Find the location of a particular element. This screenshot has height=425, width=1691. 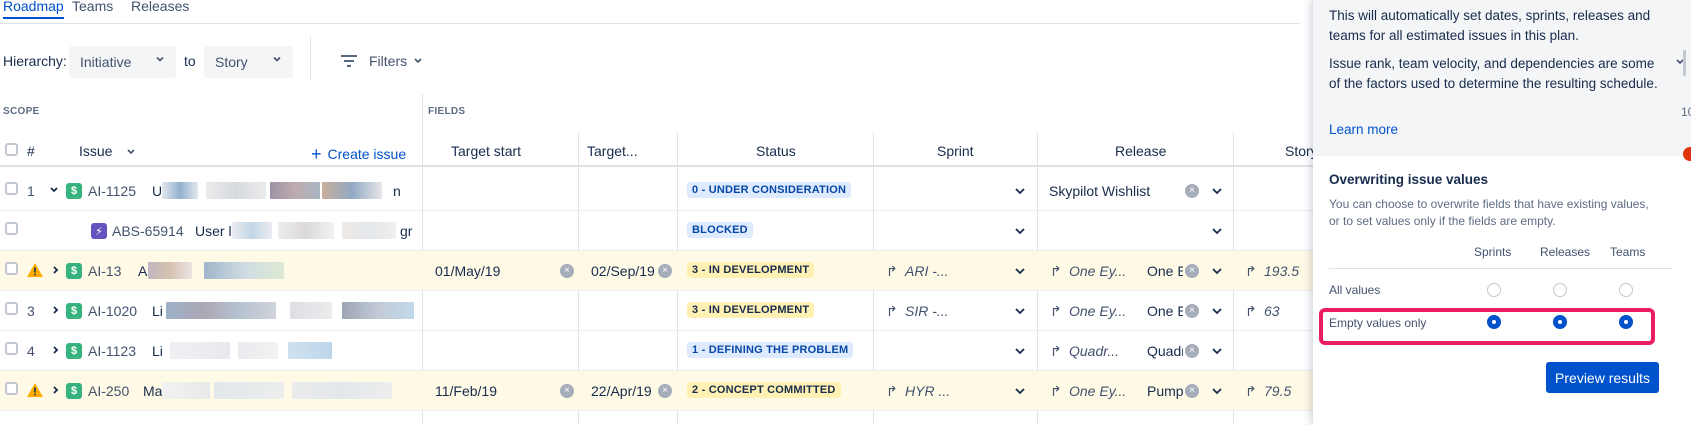

story-points-value: 63 is located at coordinates (1272, 311).